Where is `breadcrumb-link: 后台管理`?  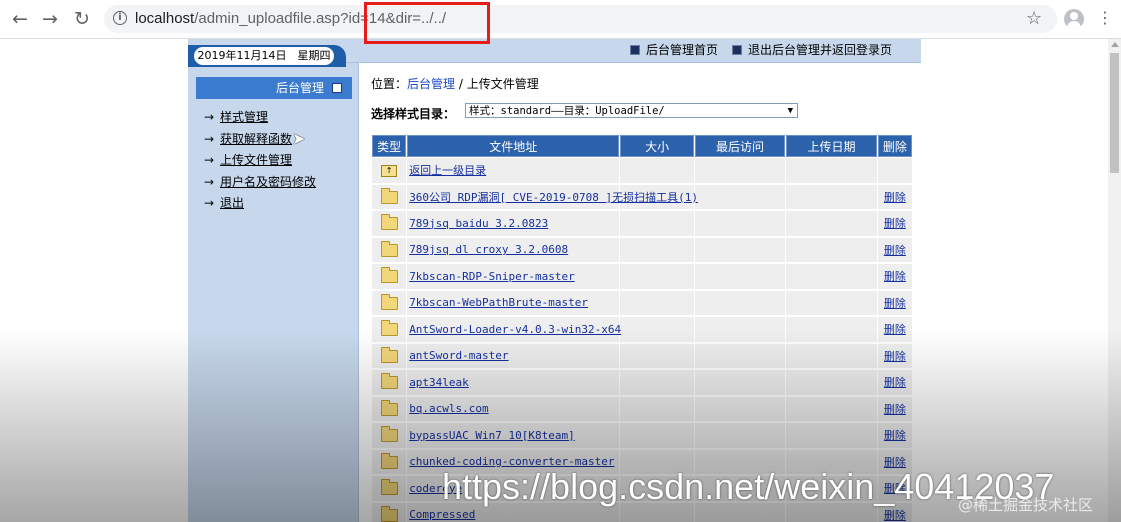 breadcrumb-link: 后台管理 is located at coordinates (431, 84).